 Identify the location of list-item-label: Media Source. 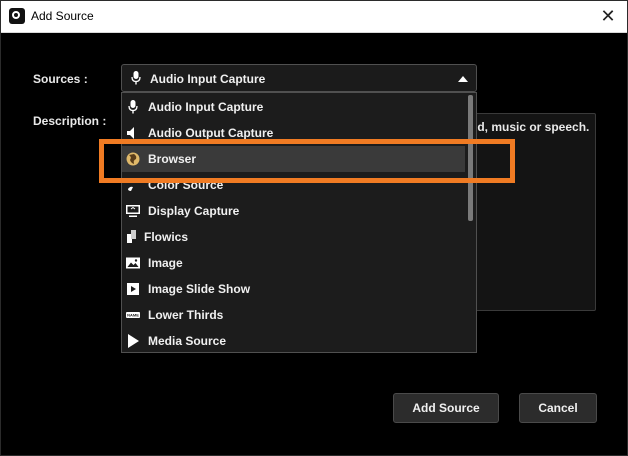
(187, 341).